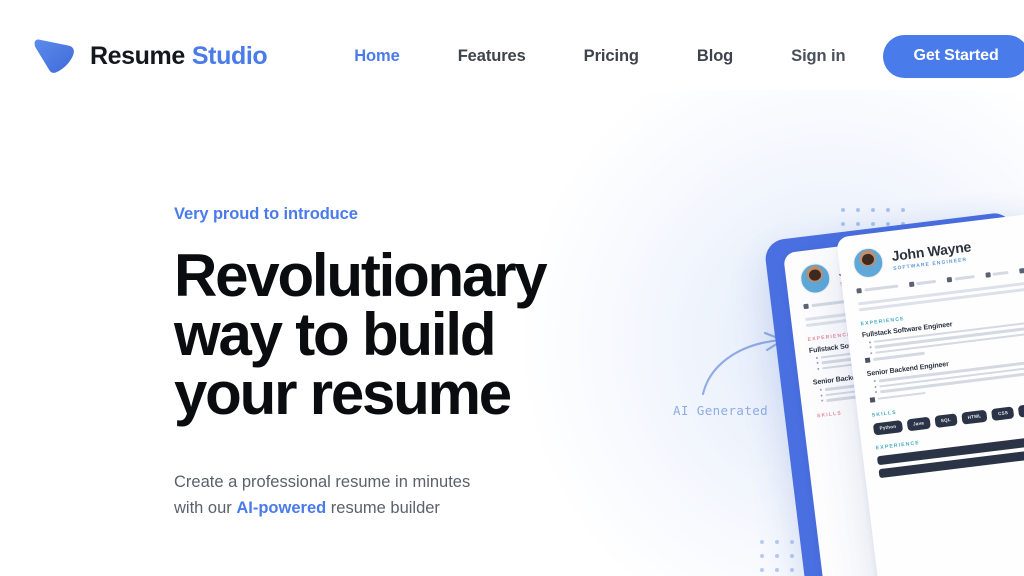  What do you see at coordinates (1021, 409) in the screenshot?
I see `skill-tag: Django` at bounding box center [1021, 409].